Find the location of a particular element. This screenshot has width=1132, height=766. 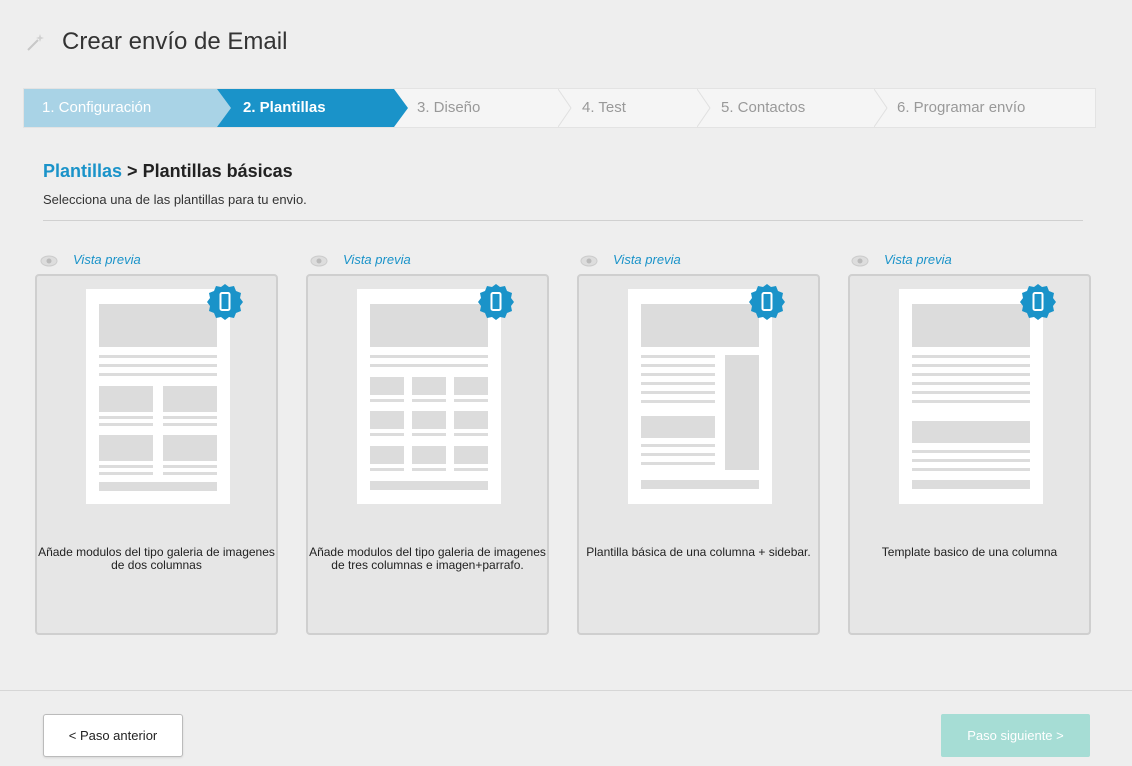

divider is located at coordinates (563, 220).